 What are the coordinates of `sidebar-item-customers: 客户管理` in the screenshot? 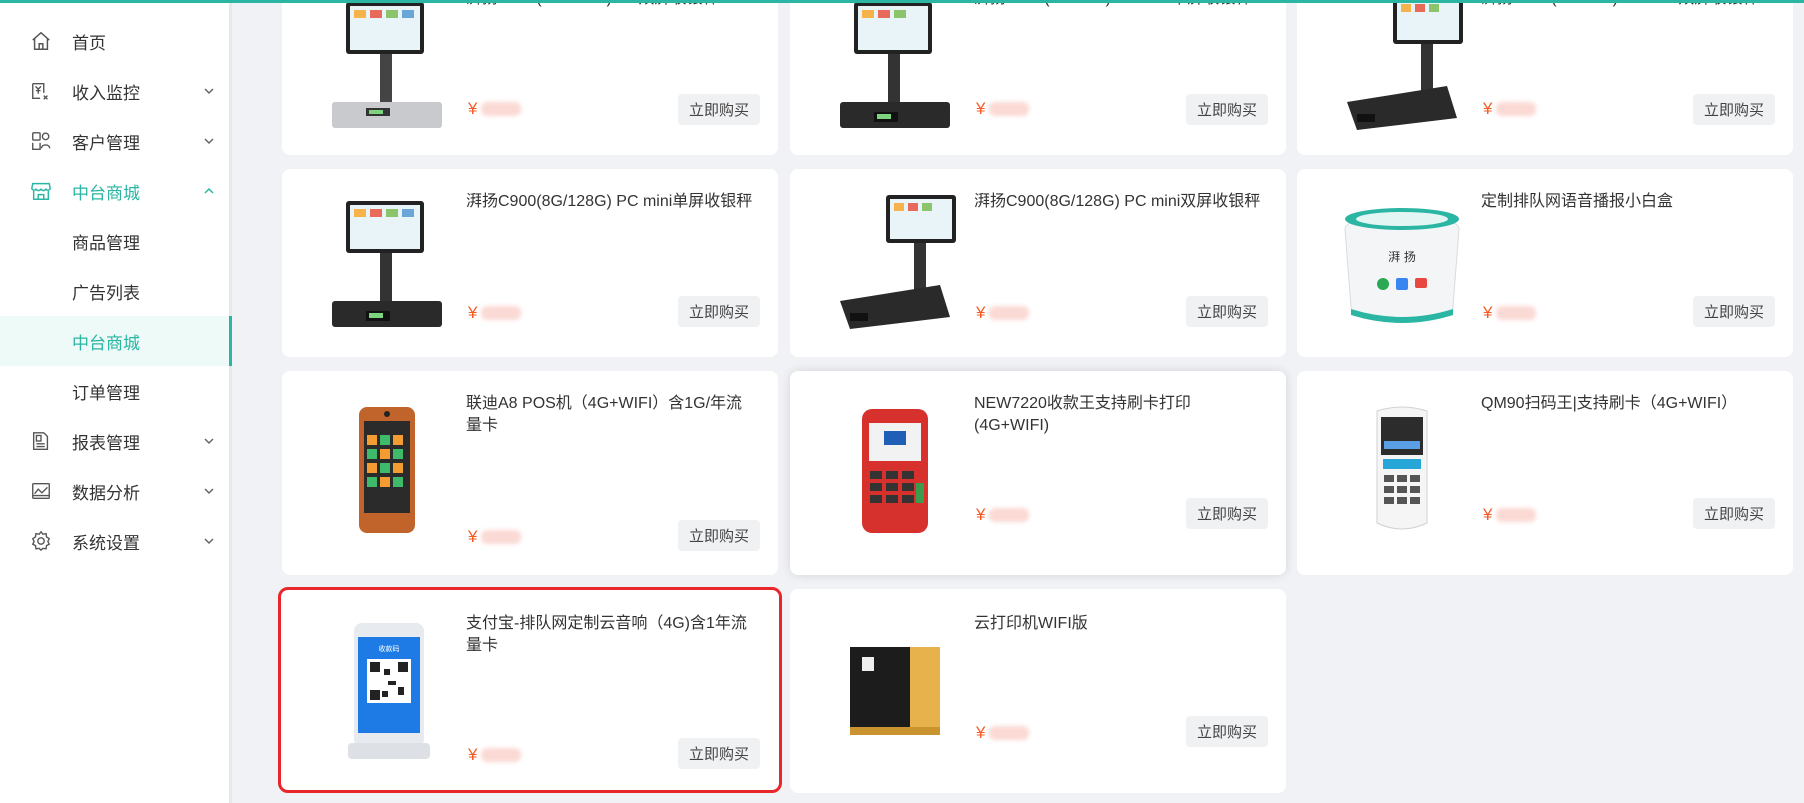 It's located at (116, 141).